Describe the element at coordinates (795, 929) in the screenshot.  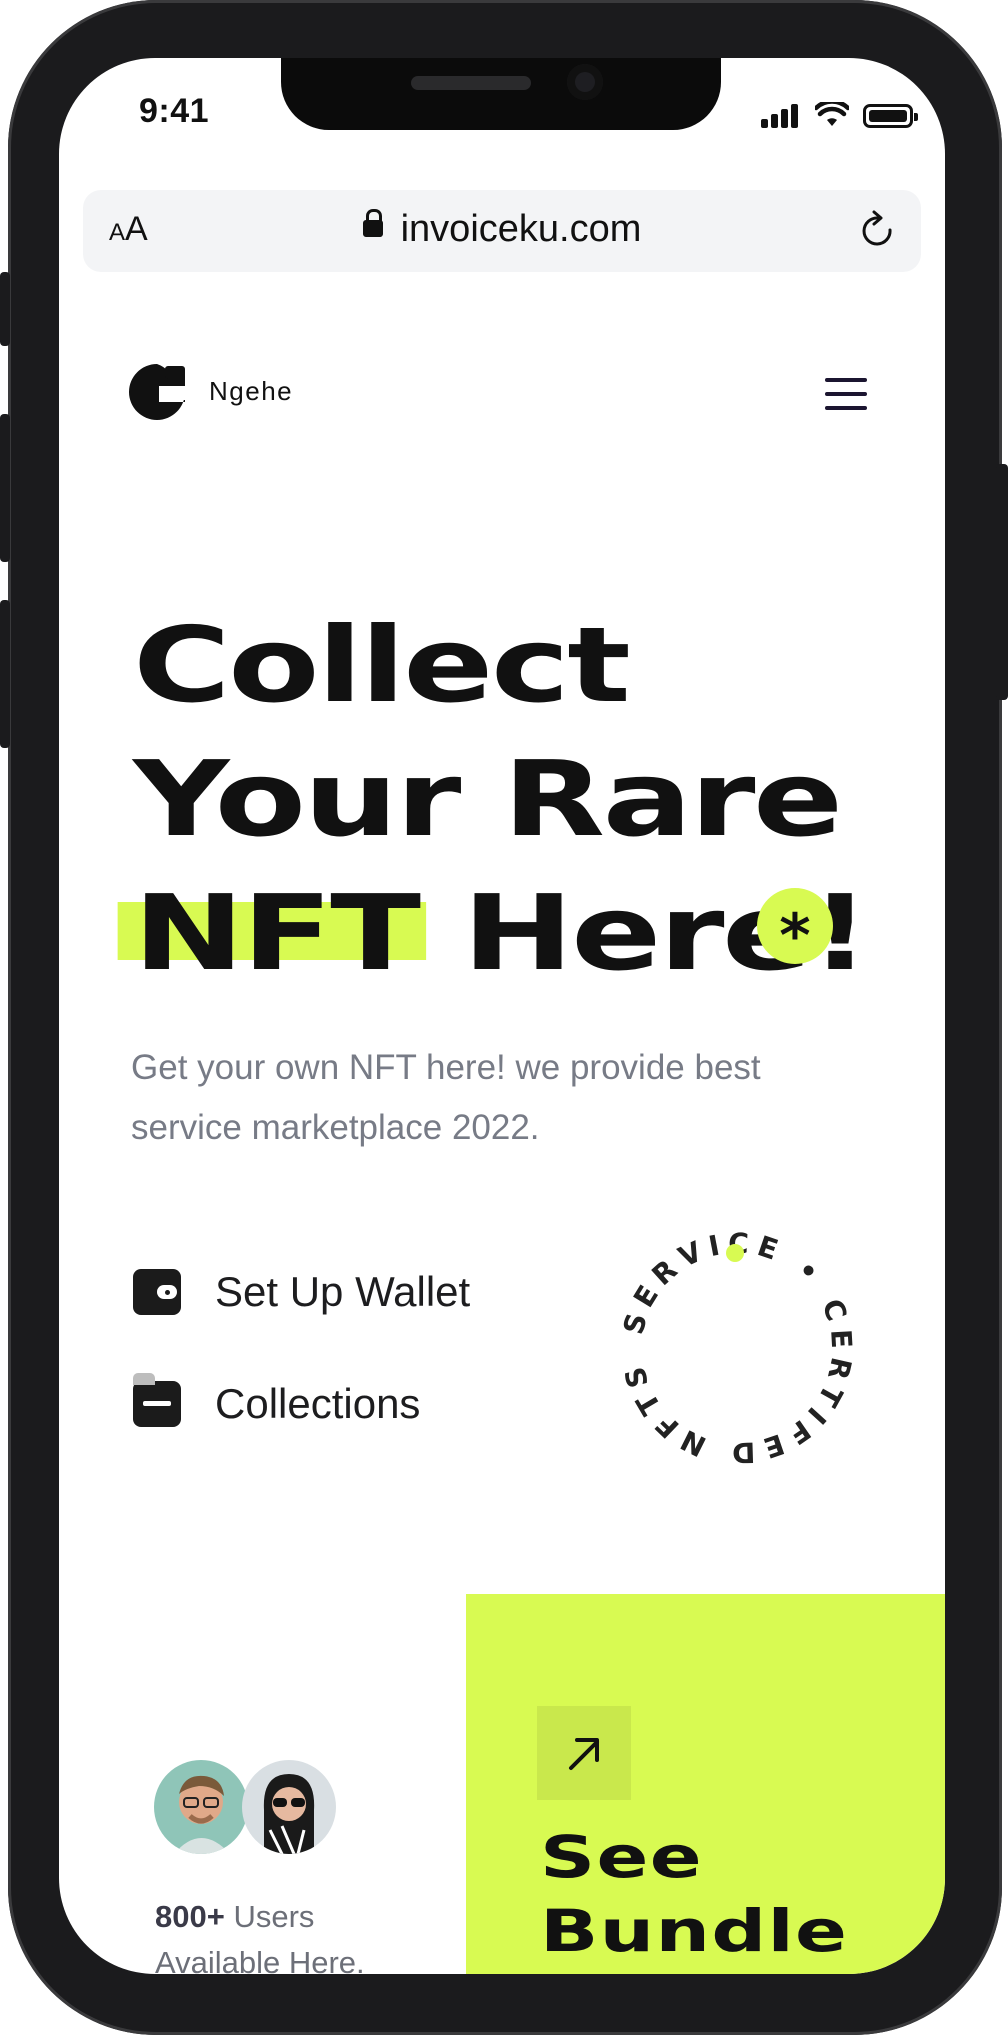
I see `asterisk-badge: *` at that location.